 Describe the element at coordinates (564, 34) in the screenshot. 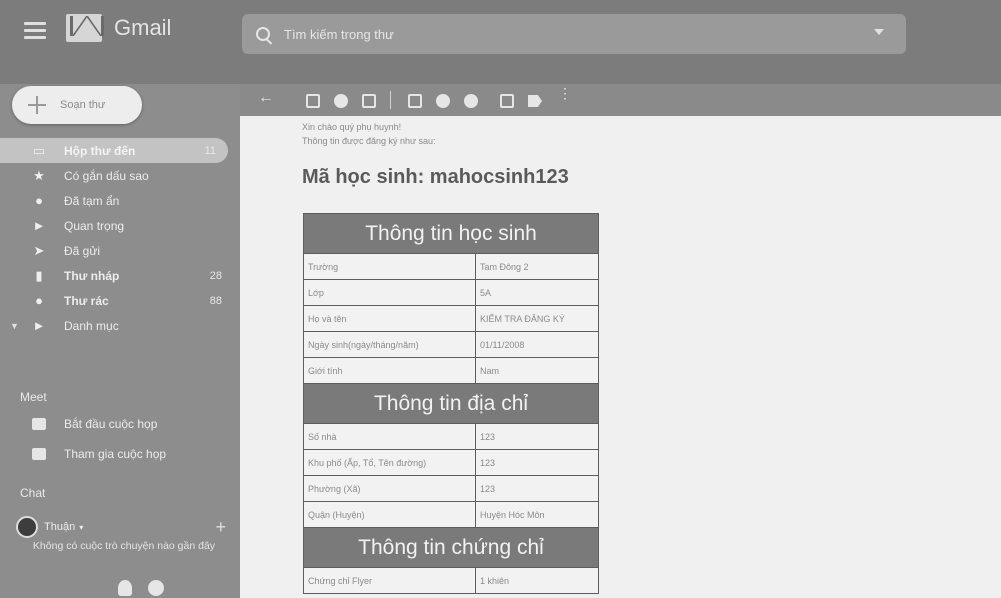

I see `search-input` at that location.